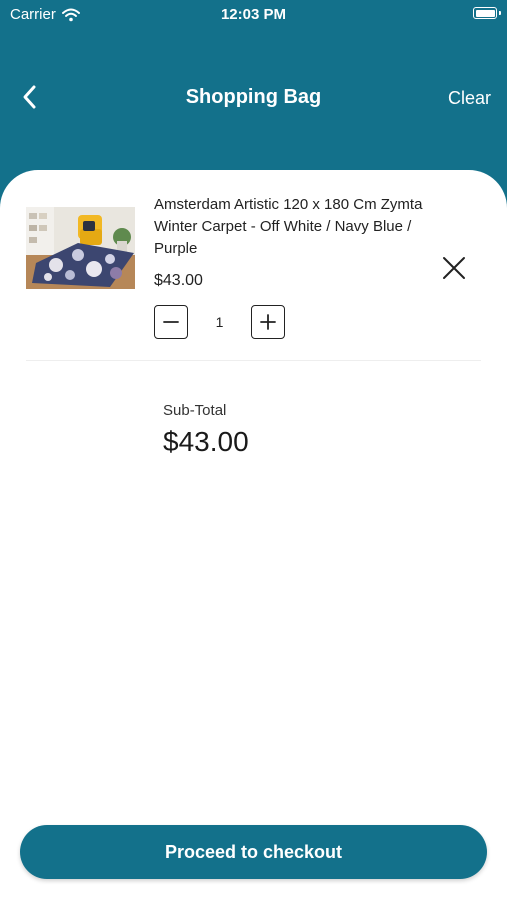 This screenshot has width=507, height=900. What do you see at coordinates (80, 248) in the screenshot?
I see `product-image` at bounding box center [80, 248].